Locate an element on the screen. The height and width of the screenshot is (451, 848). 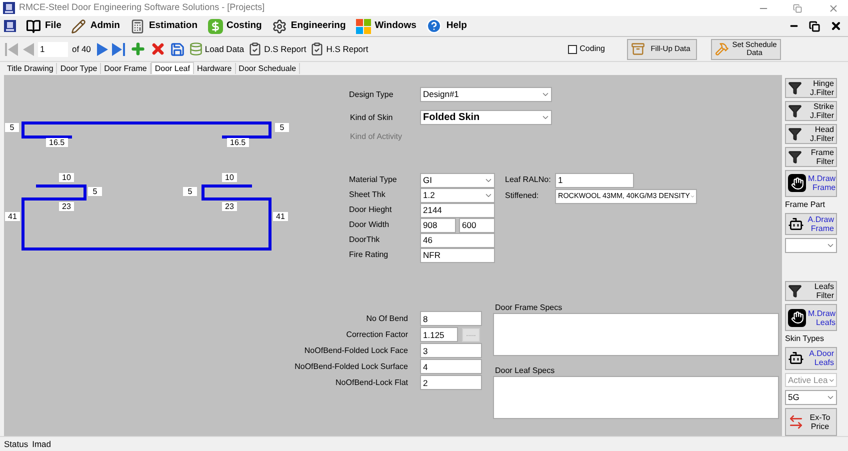
text-field: 2 is located at coordinates (451, 382).